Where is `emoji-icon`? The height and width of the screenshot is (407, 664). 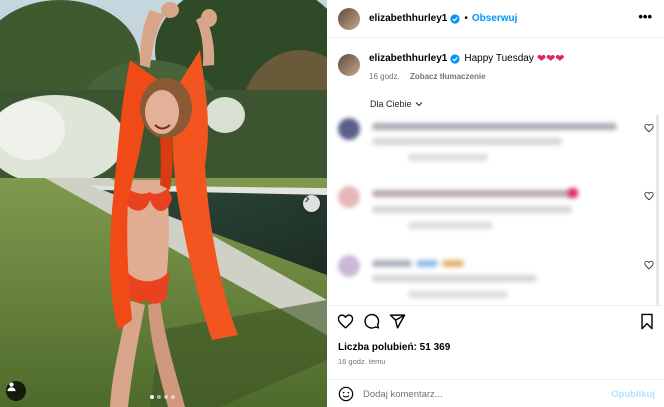
emoji-icon is located at coordinates (346, 394).